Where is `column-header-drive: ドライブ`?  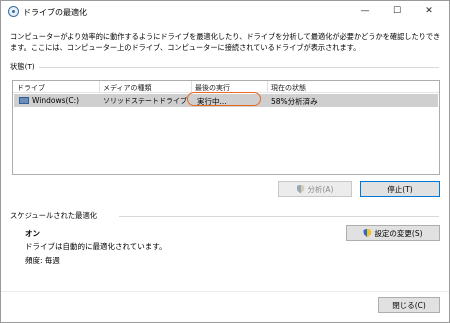
column-header-drive: ドライブ is located at coordinates (31, 88).